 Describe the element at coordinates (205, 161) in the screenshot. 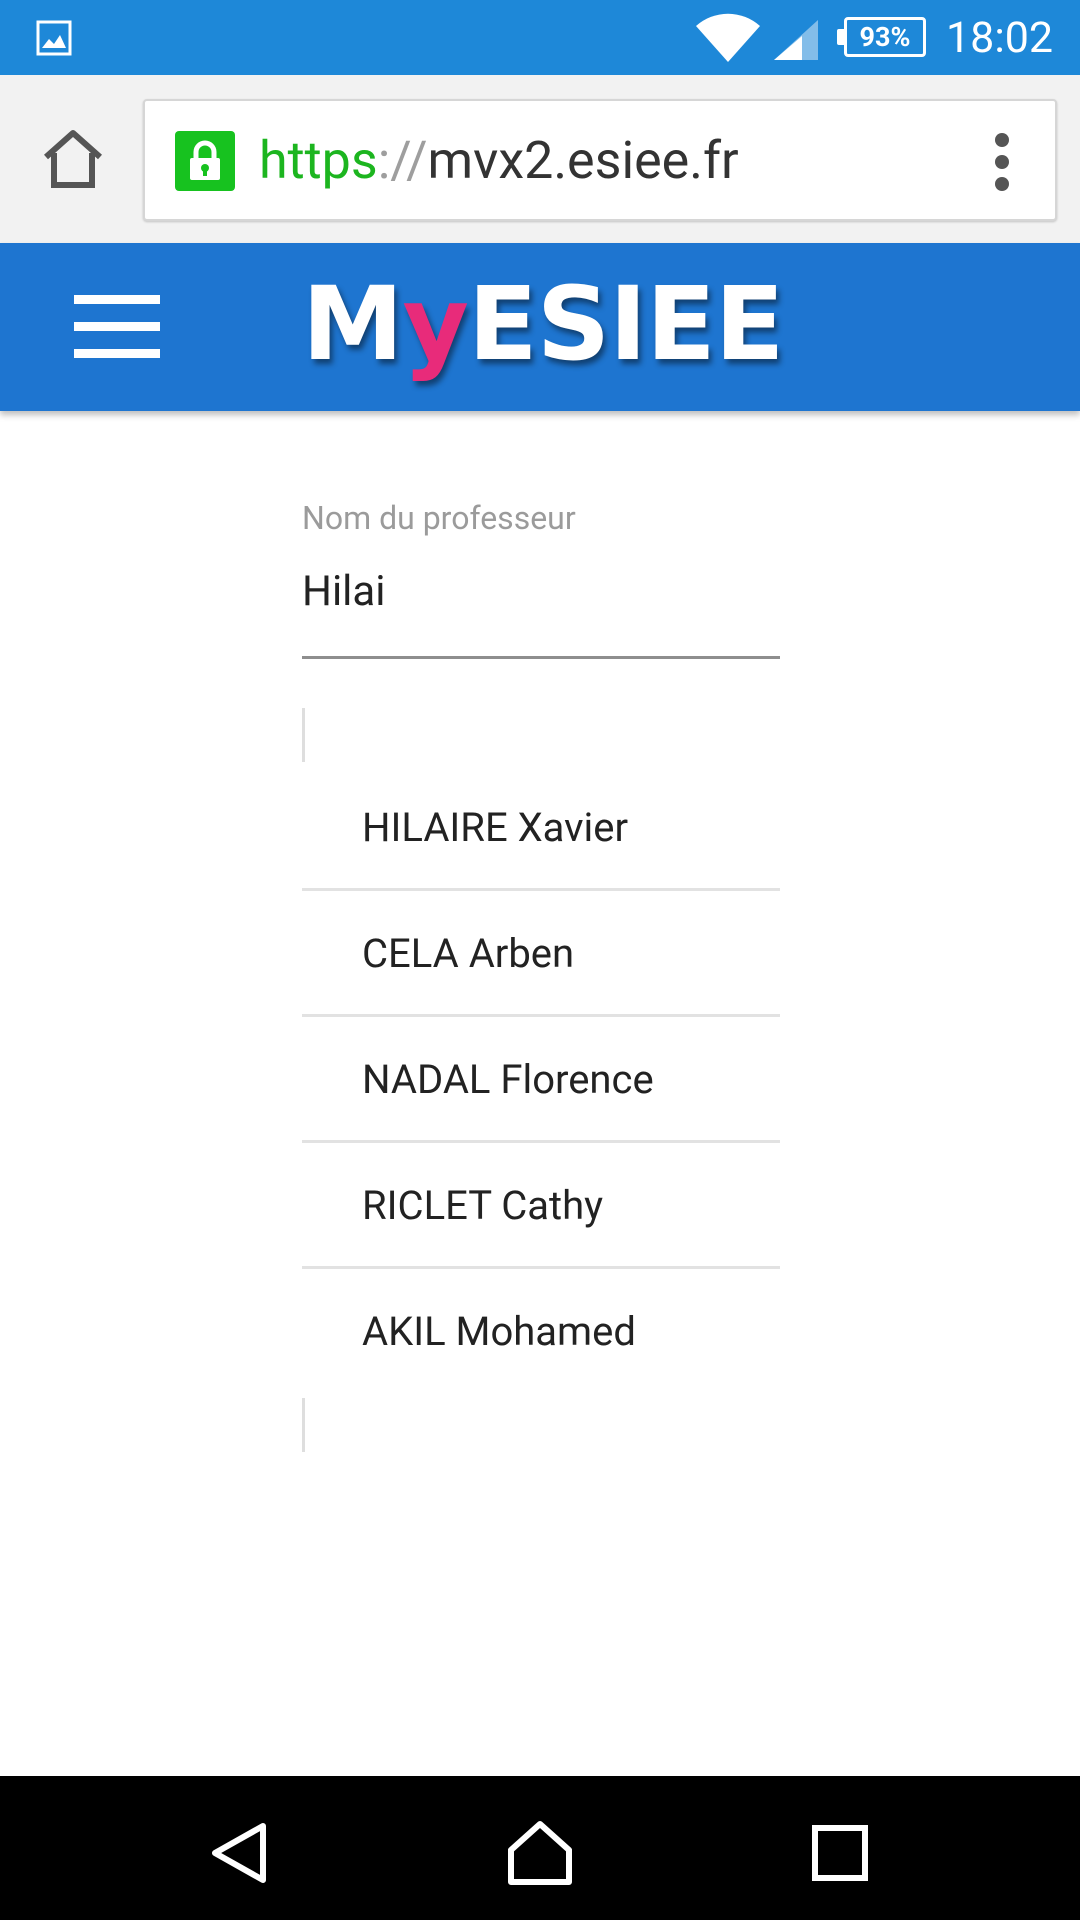

I see `lock-icon` at that location.